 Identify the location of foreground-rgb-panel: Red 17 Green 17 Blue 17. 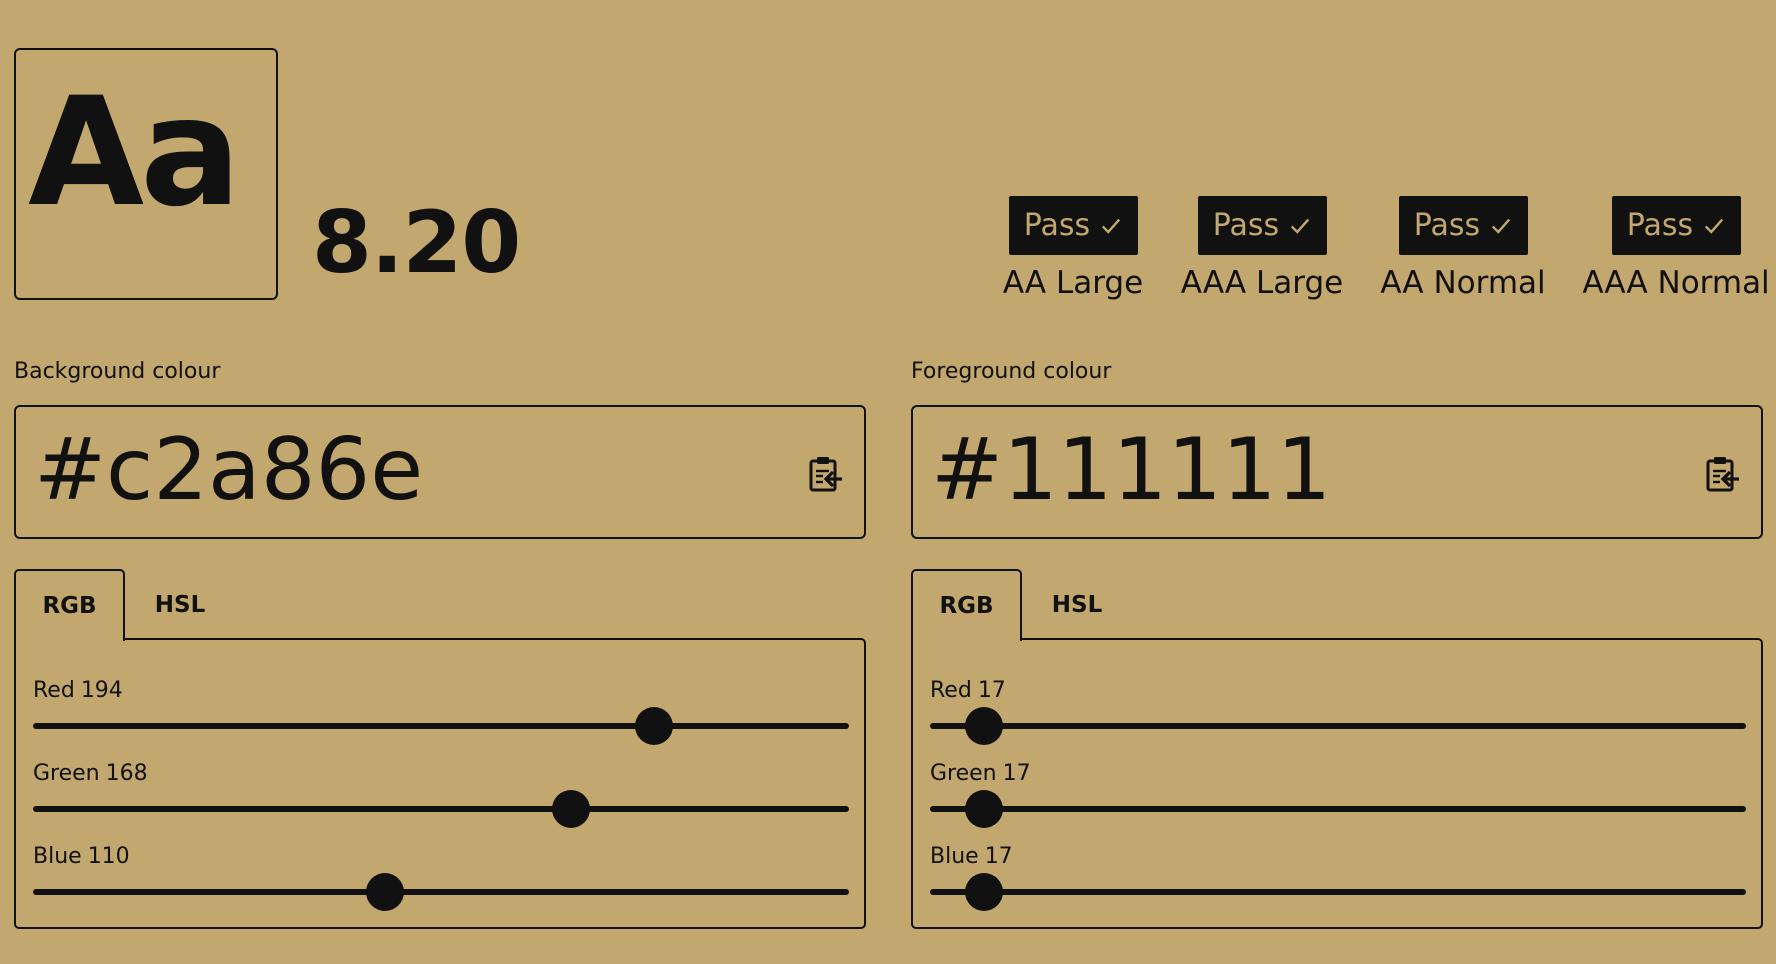
(1337, 783).